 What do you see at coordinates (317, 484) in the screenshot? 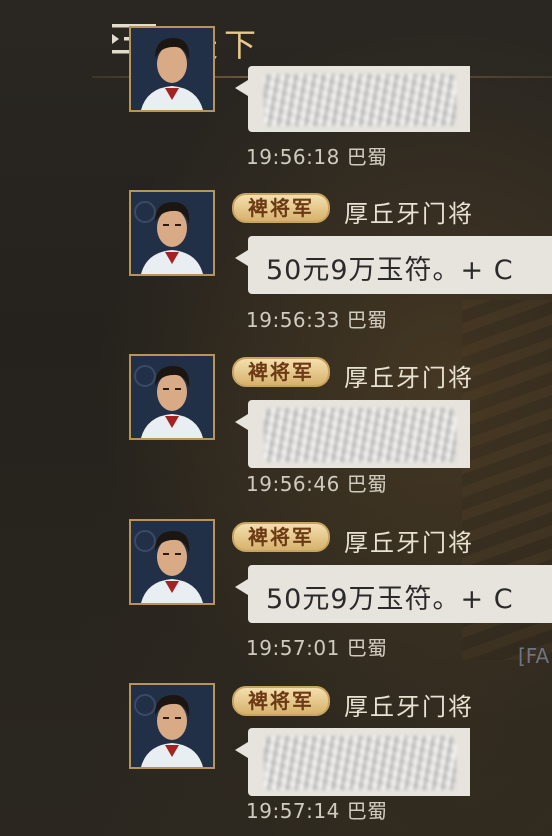
I see `message-timestamp: 19:56:46 巴蜀` at bounding box center [317, 484].